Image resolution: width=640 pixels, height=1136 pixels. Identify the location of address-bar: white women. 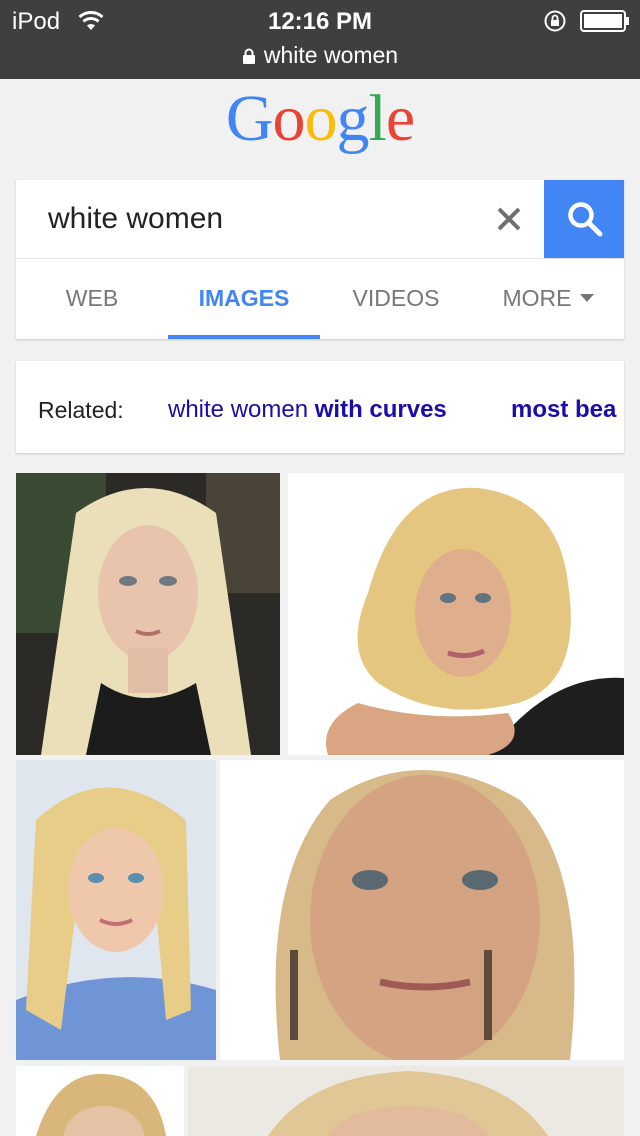
(320, 55).